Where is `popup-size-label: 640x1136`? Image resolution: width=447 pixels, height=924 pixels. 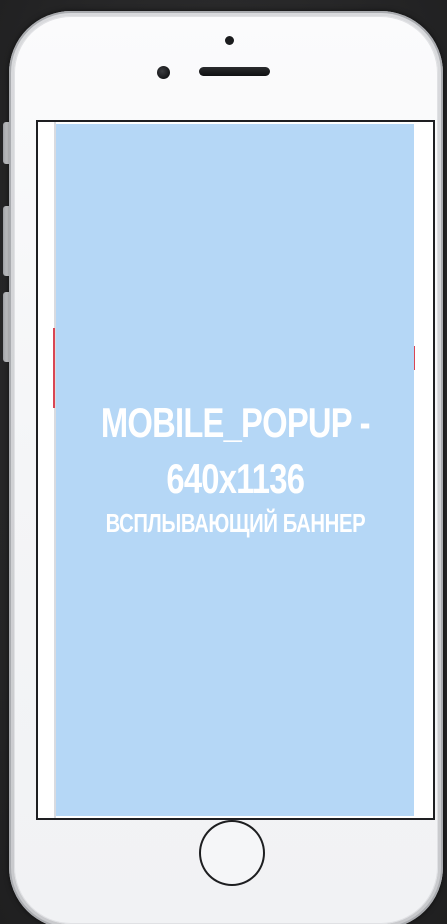 popup-size-label: 640x1136 is located at coordinates (235, 478).